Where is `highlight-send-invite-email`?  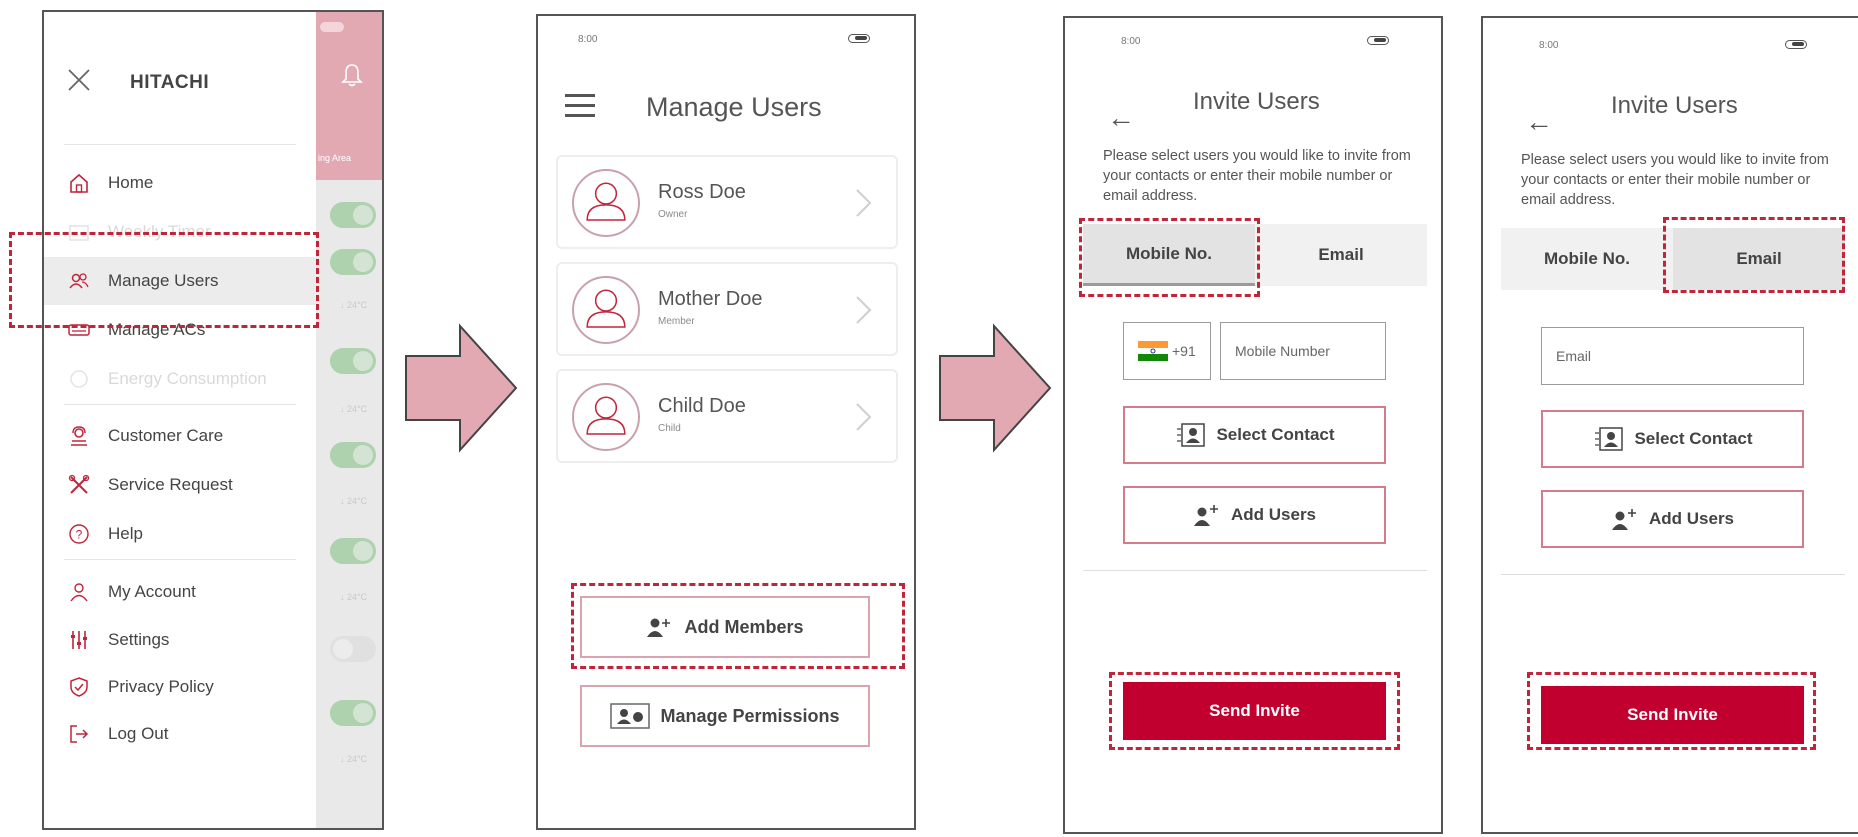 highlight-send-invite-email is located at coordinates (1671, 711).